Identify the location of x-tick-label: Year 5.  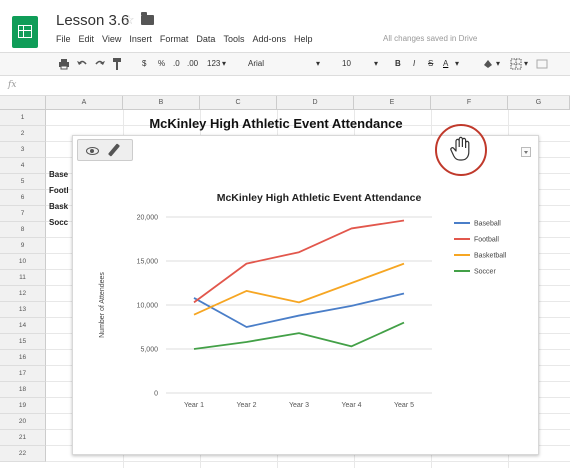
(404, 405).